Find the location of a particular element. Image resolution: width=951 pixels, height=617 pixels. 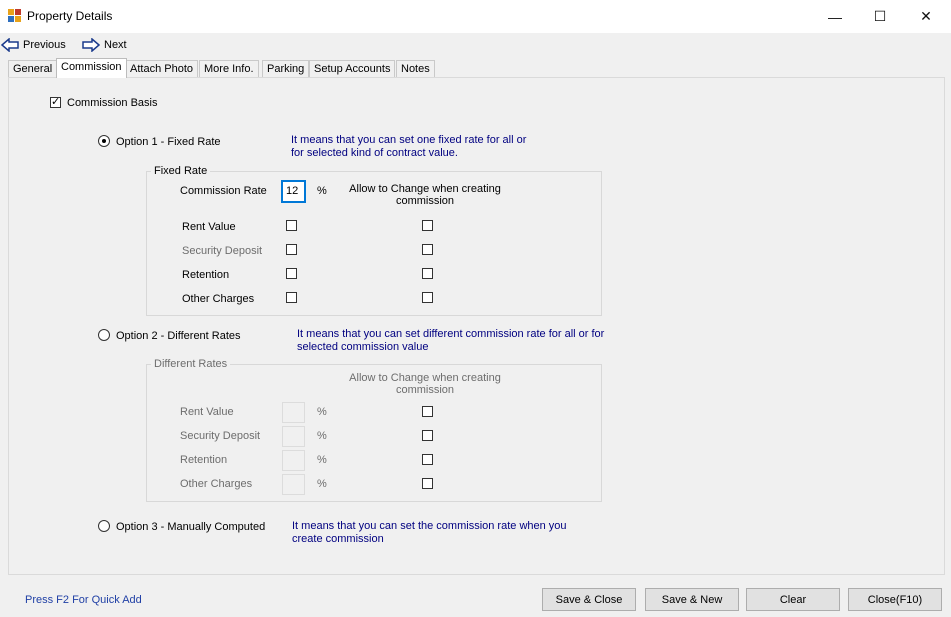

option2-radio is located at coordinates (104, 335).